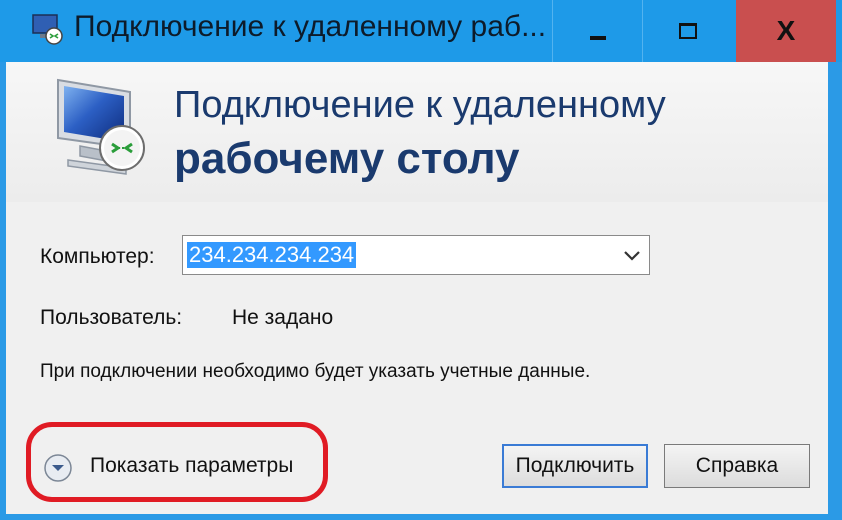  I want to click on remote-desktop-icon, so click(47, 29).